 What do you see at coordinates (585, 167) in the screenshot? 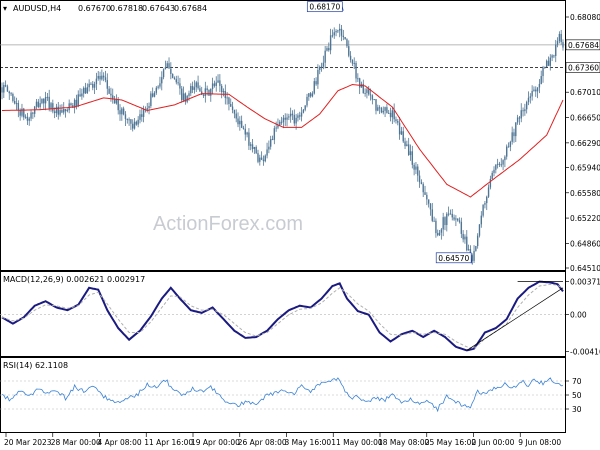
I see `price-y-tick-label: 0.65940` at bounding box center [585, 167].